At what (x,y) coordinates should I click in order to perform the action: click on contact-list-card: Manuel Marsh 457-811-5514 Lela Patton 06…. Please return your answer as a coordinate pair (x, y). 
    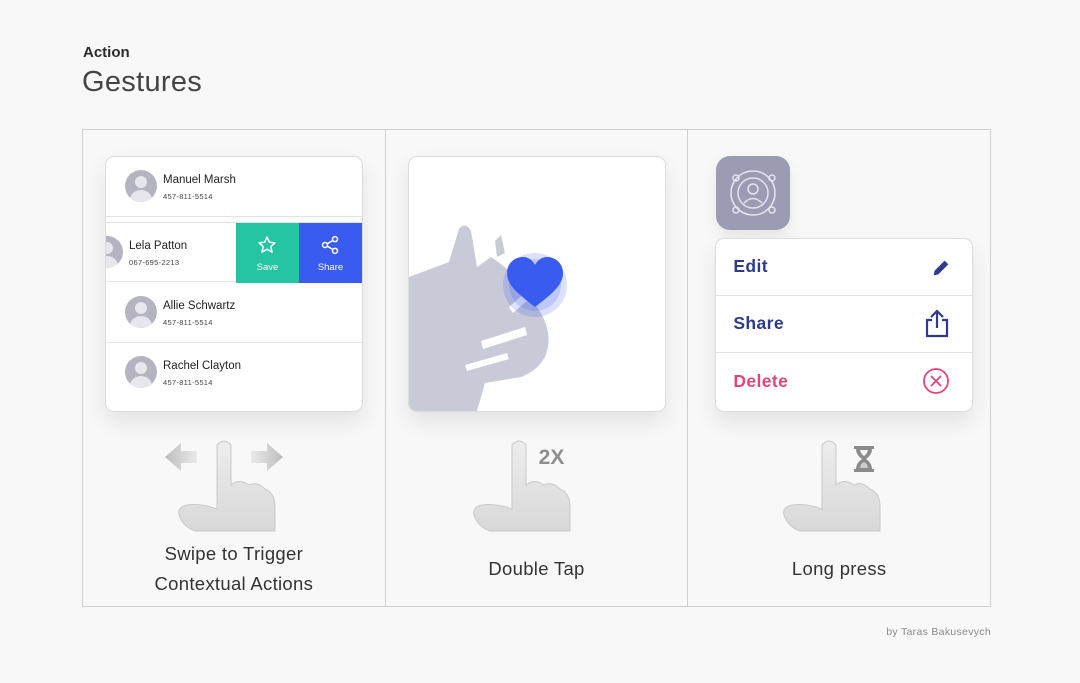
    Looking at the image, I should click on (234, 284).